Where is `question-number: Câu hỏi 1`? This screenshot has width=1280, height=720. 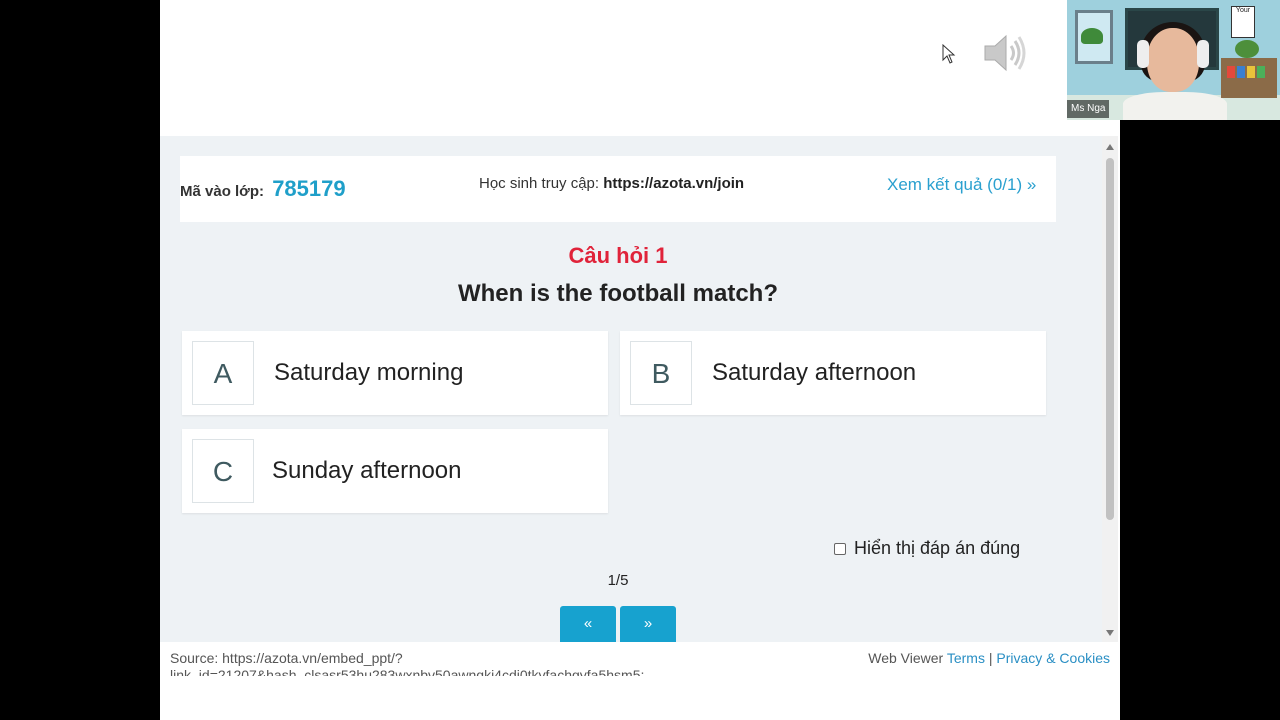 question-number: Câu hỏi 1 is located at coordinates (618, 255).